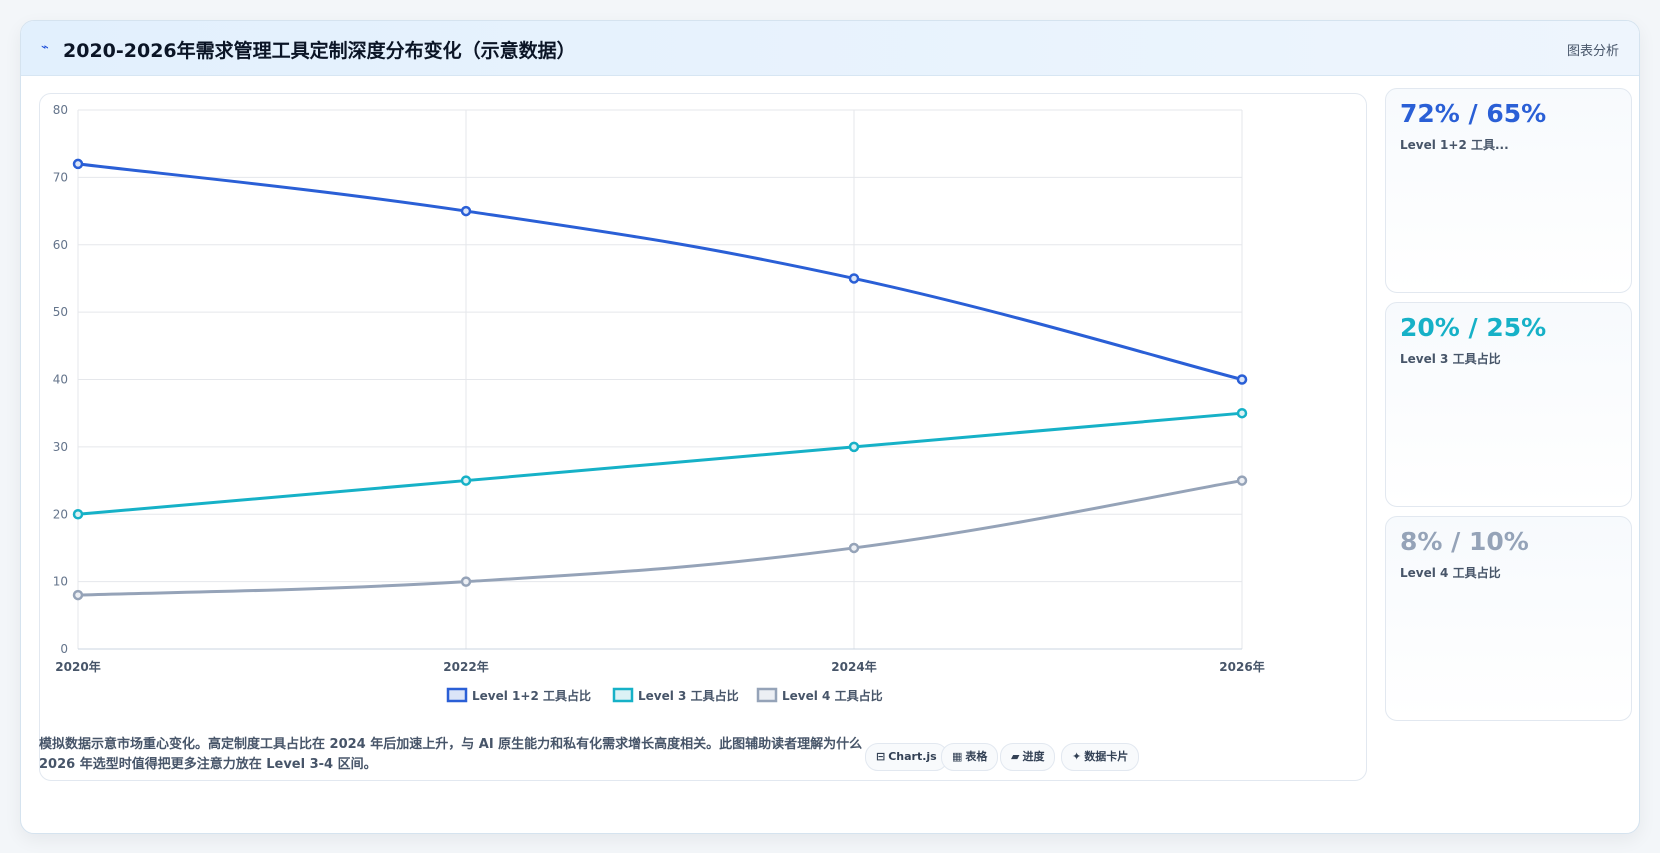  I want to click on pill-table: ▦ 表格, so click(970, 757).